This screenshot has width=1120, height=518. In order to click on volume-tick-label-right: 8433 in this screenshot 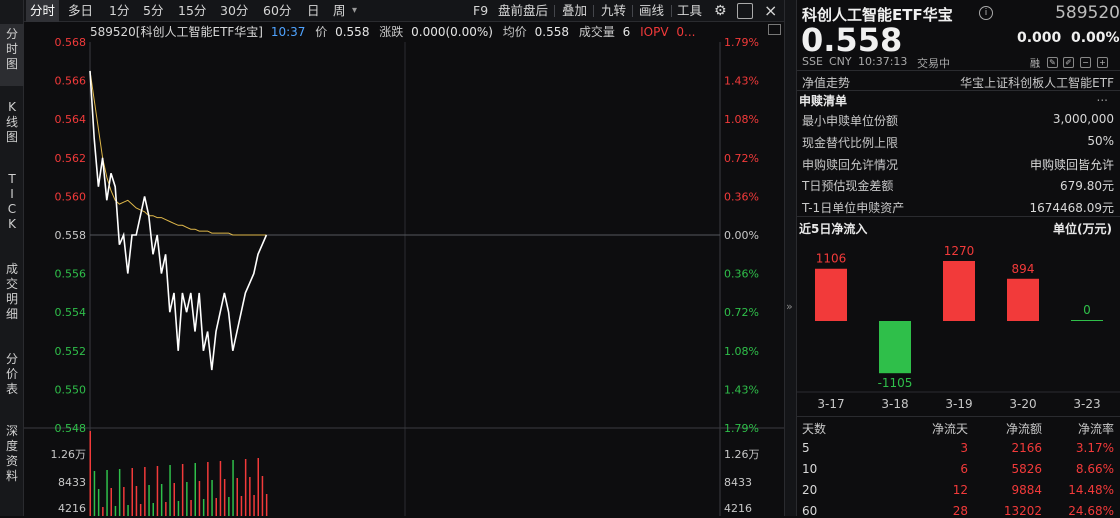, I will do `click(738, 482)`.